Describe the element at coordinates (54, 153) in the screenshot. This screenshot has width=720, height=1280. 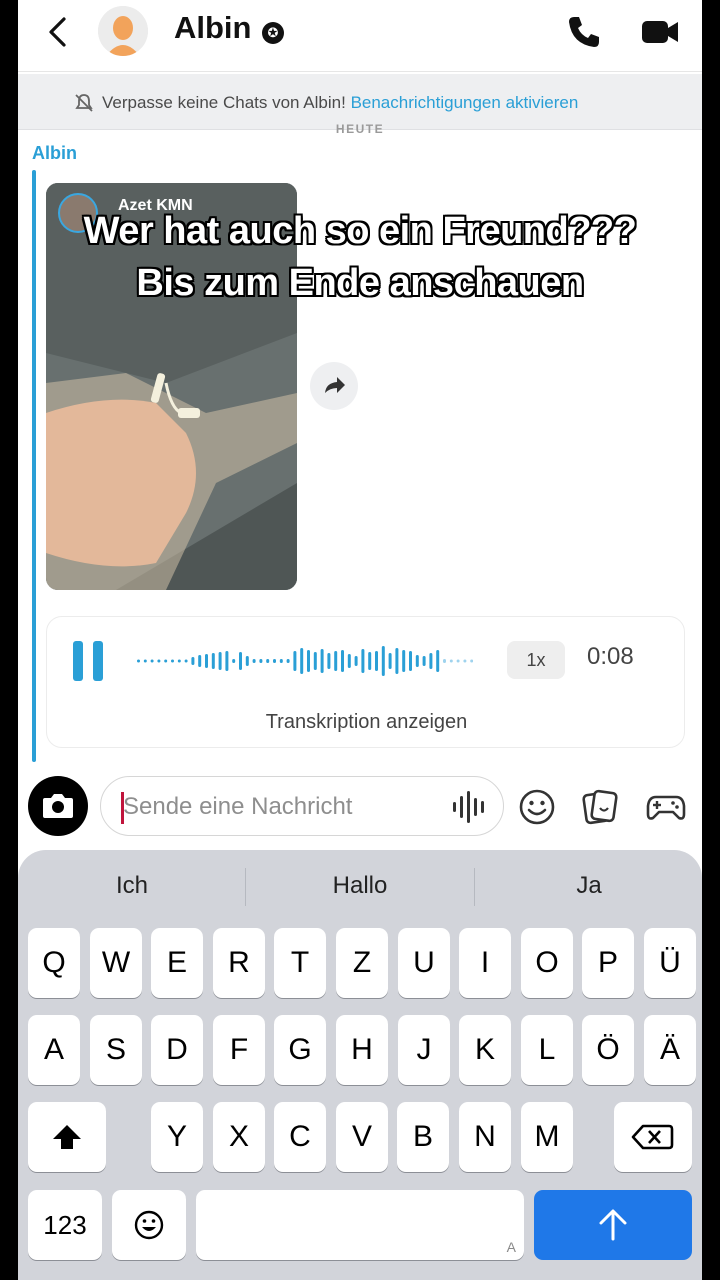
I see `sender-name: Albin` at that location.